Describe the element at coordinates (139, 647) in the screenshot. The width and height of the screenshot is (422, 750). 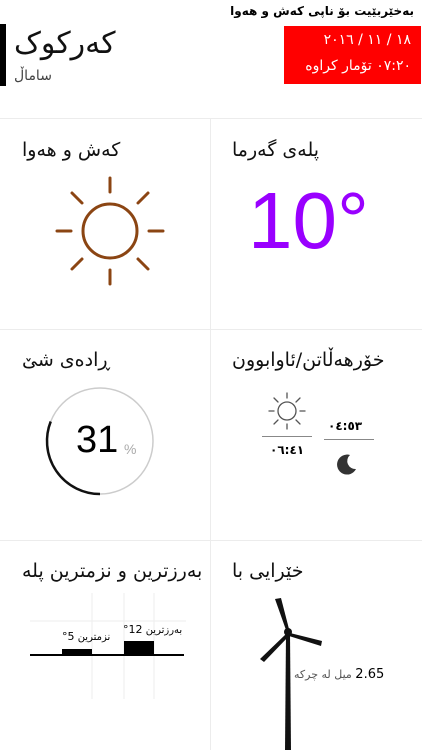
I see `max-temp-marker` at that location.